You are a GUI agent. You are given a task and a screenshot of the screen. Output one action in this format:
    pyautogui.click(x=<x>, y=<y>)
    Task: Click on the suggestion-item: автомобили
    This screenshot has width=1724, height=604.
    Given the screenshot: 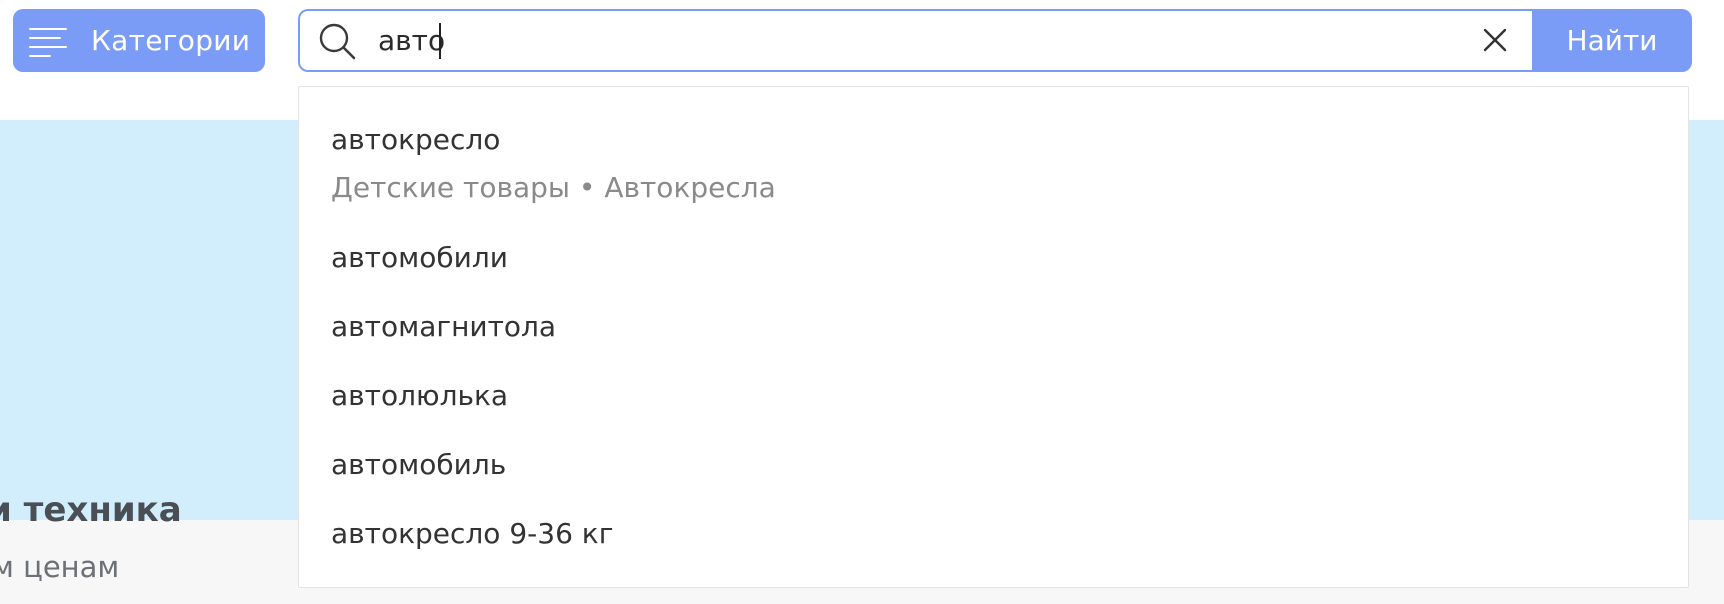 What is the action you would take?
    pyautogui.click(x=419, y=257)
    